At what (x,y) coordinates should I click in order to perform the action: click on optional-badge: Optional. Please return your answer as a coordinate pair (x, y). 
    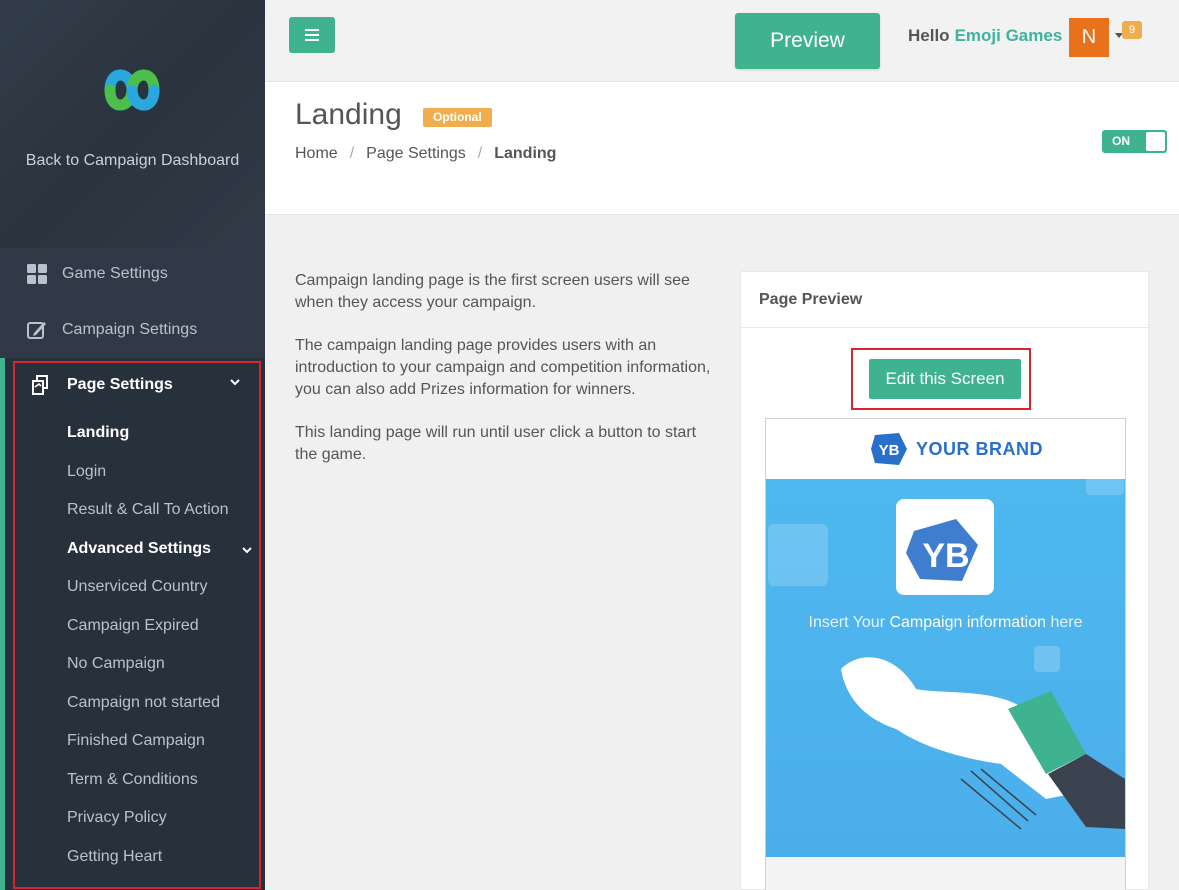
    Looking at the image, I should click on (457, 117).